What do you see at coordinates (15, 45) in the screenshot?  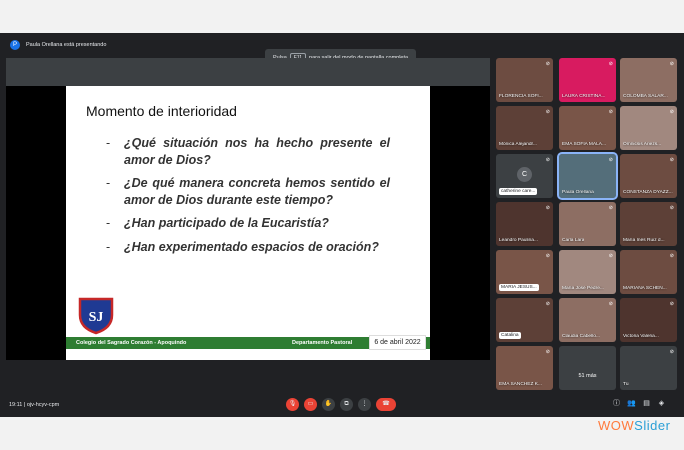 I see `presenter-avatar-icon: P` at bounding box center [15, 45].